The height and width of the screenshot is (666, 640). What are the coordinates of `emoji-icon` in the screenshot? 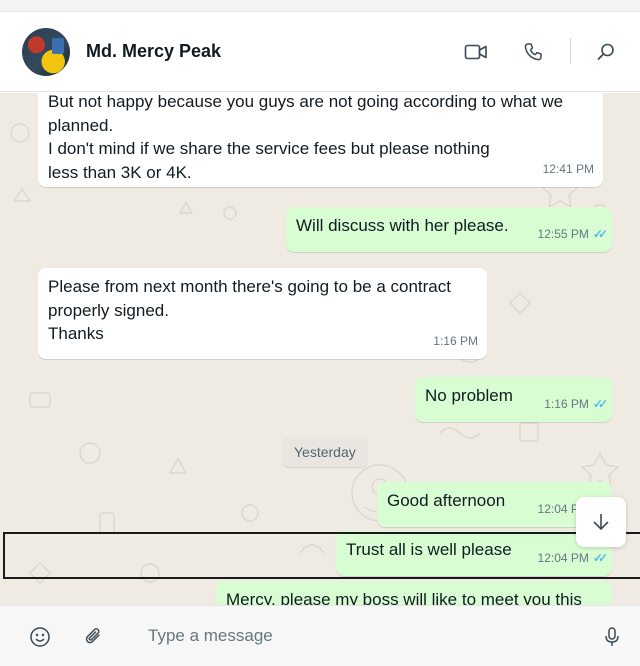 It's located at (40, 637).